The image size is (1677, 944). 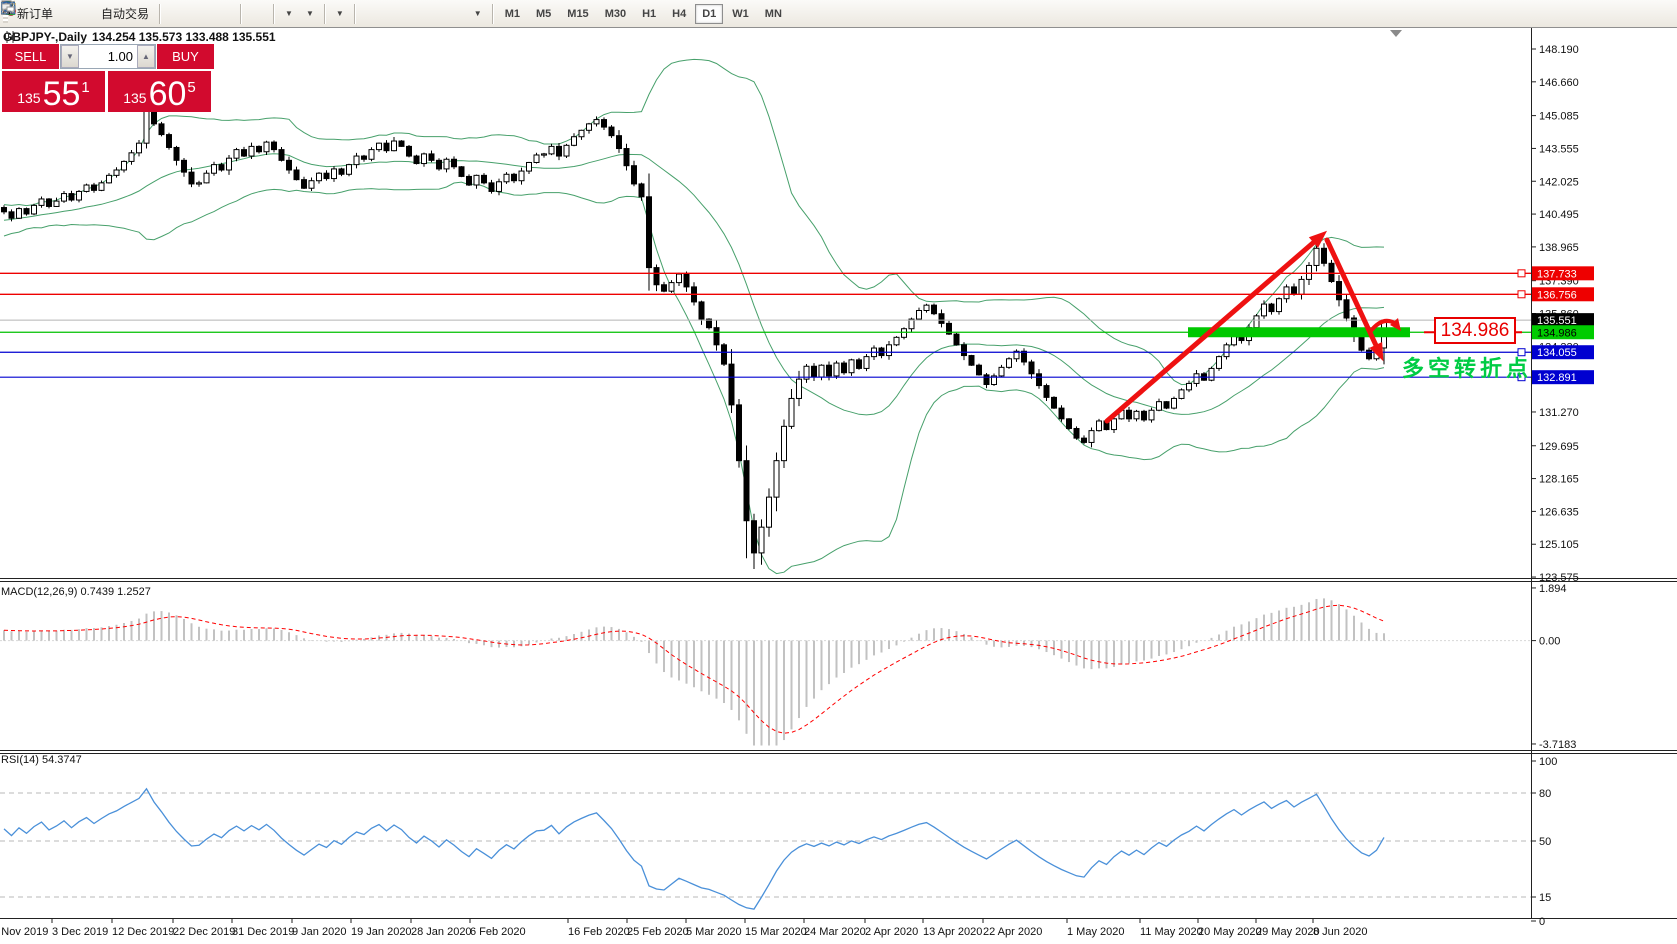 I want to click on chat-icon, so click(x=8, y=8).